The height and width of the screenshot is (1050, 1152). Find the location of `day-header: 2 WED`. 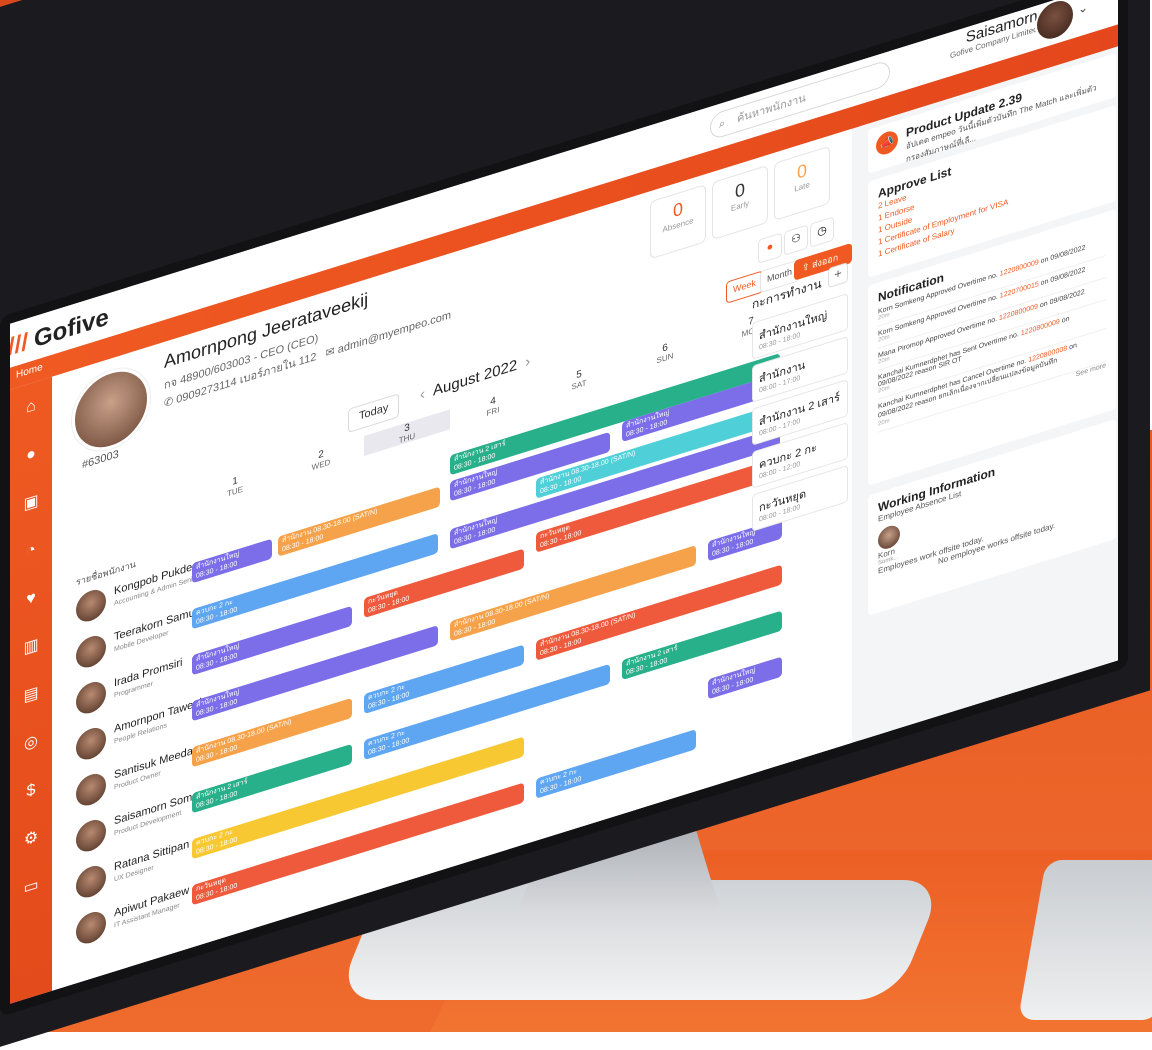

day-header: 2 WED is located at coordinates (321, 459).